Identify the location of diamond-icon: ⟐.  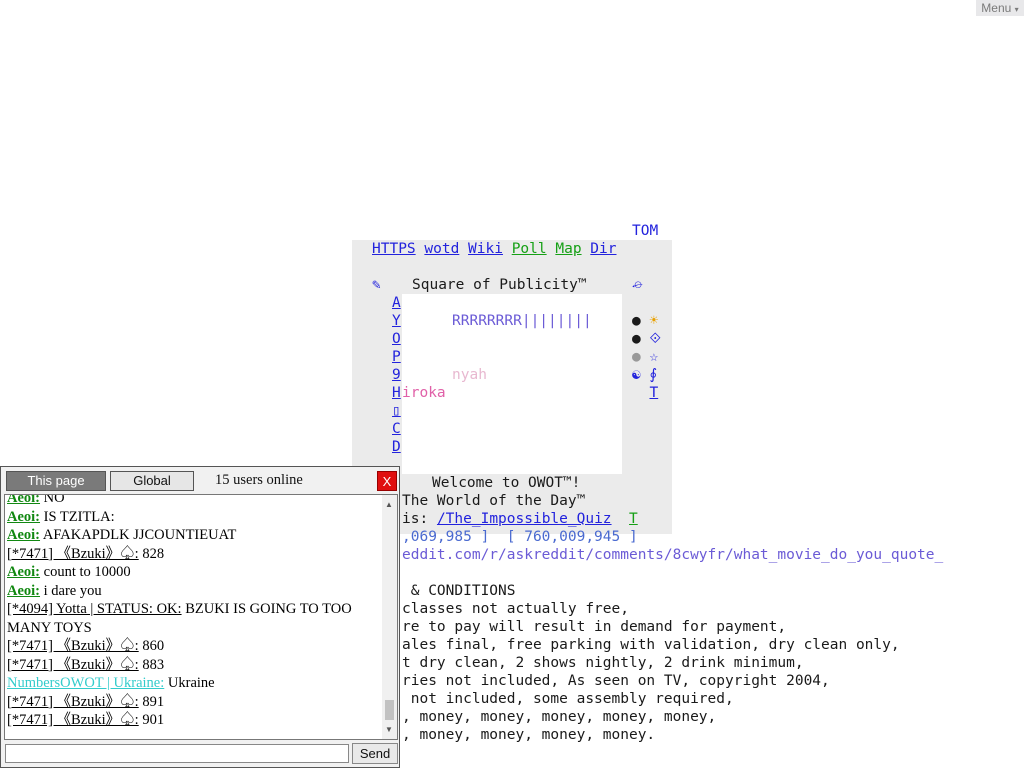
(654, 339).